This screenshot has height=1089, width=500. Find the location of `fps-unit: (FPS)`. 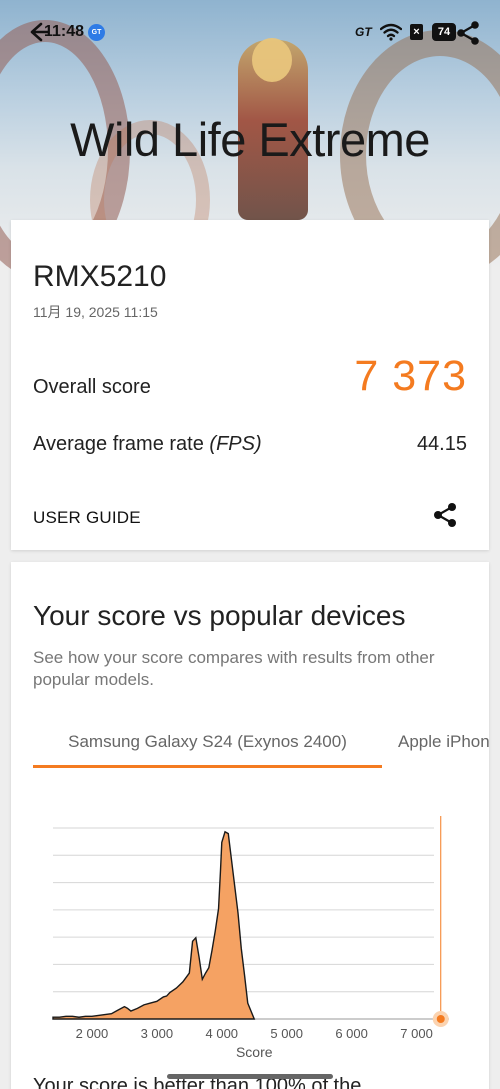

fps-unit: (FPS) is located at coordinates (235, 444).